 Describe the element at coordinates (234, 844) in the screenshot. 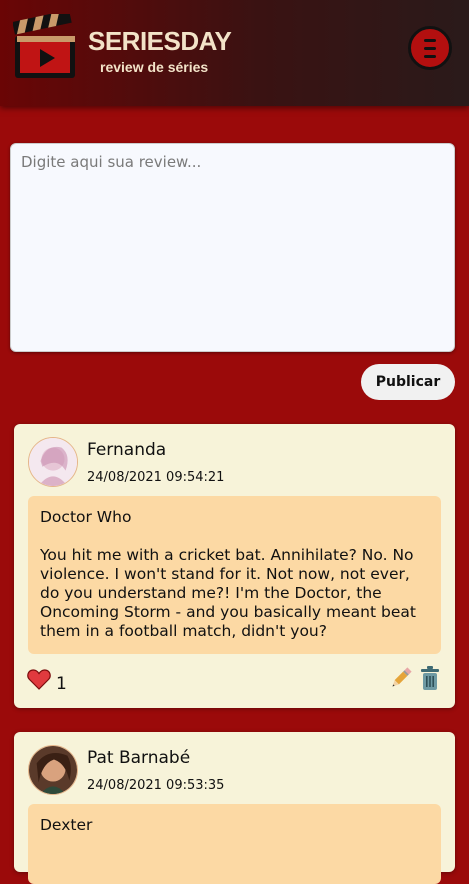

I see `review-content: Dexter` at that location.